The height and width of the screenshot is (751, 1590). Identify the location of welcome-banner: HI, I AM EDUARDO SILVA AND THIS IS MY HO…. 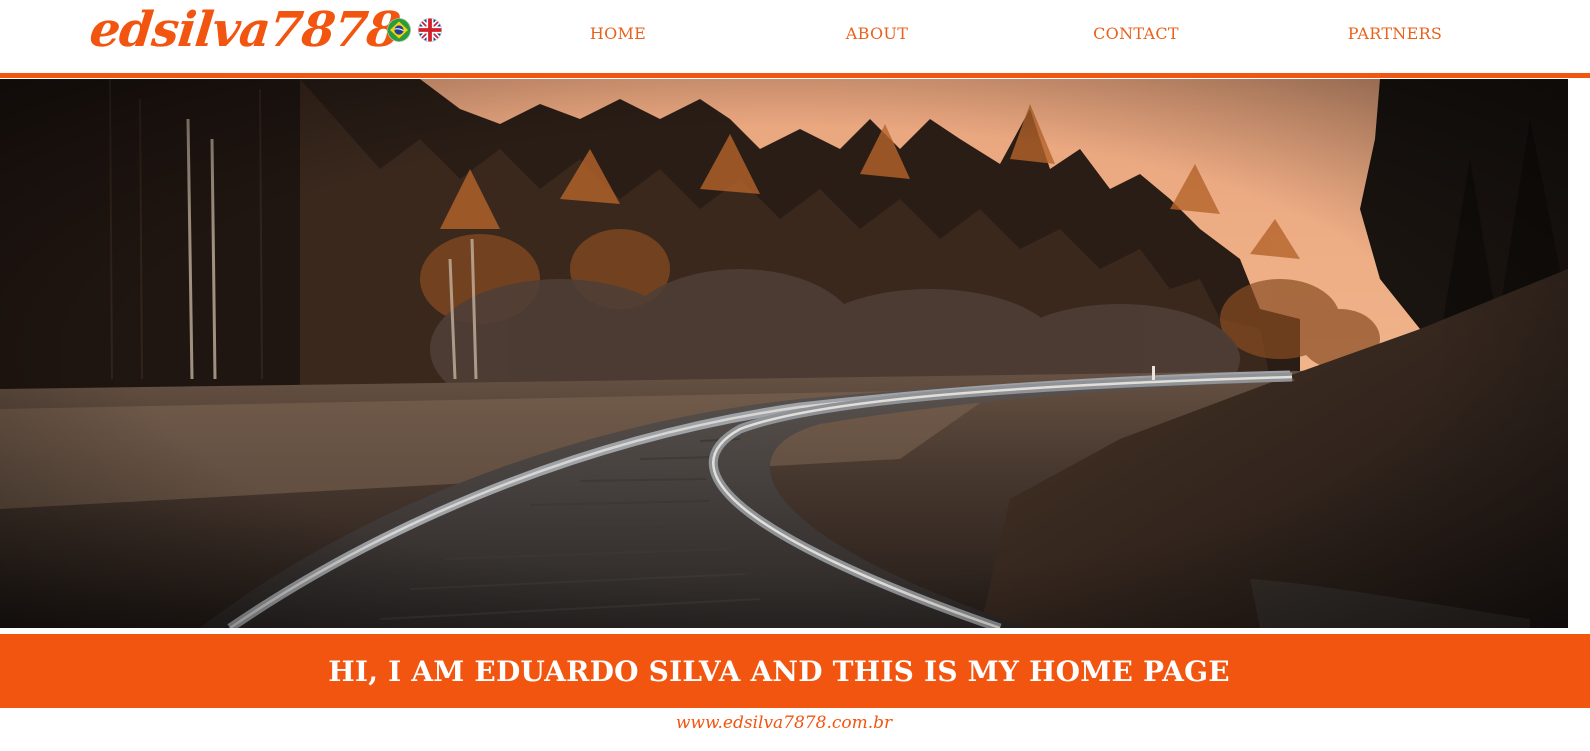
(795, 671).